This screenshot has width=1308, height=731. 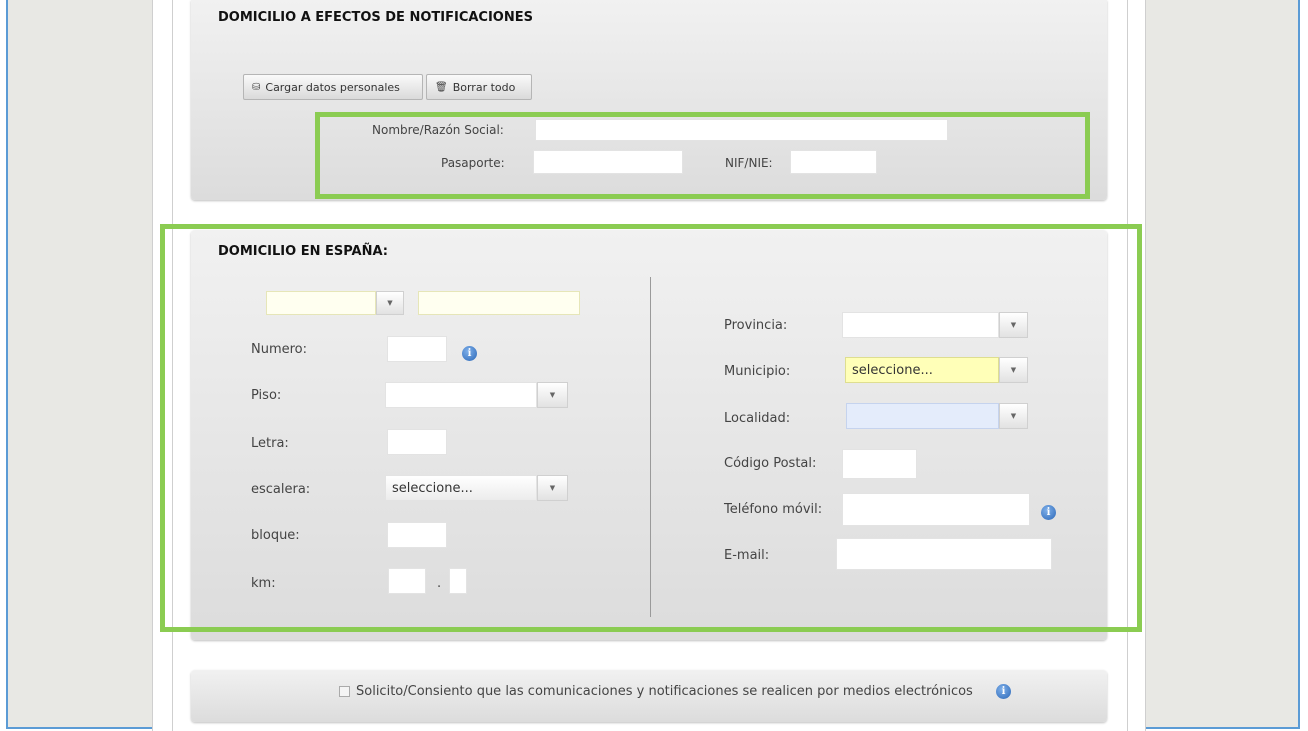 I want to click on highlight-identity-box, so click(x=702, y=155).